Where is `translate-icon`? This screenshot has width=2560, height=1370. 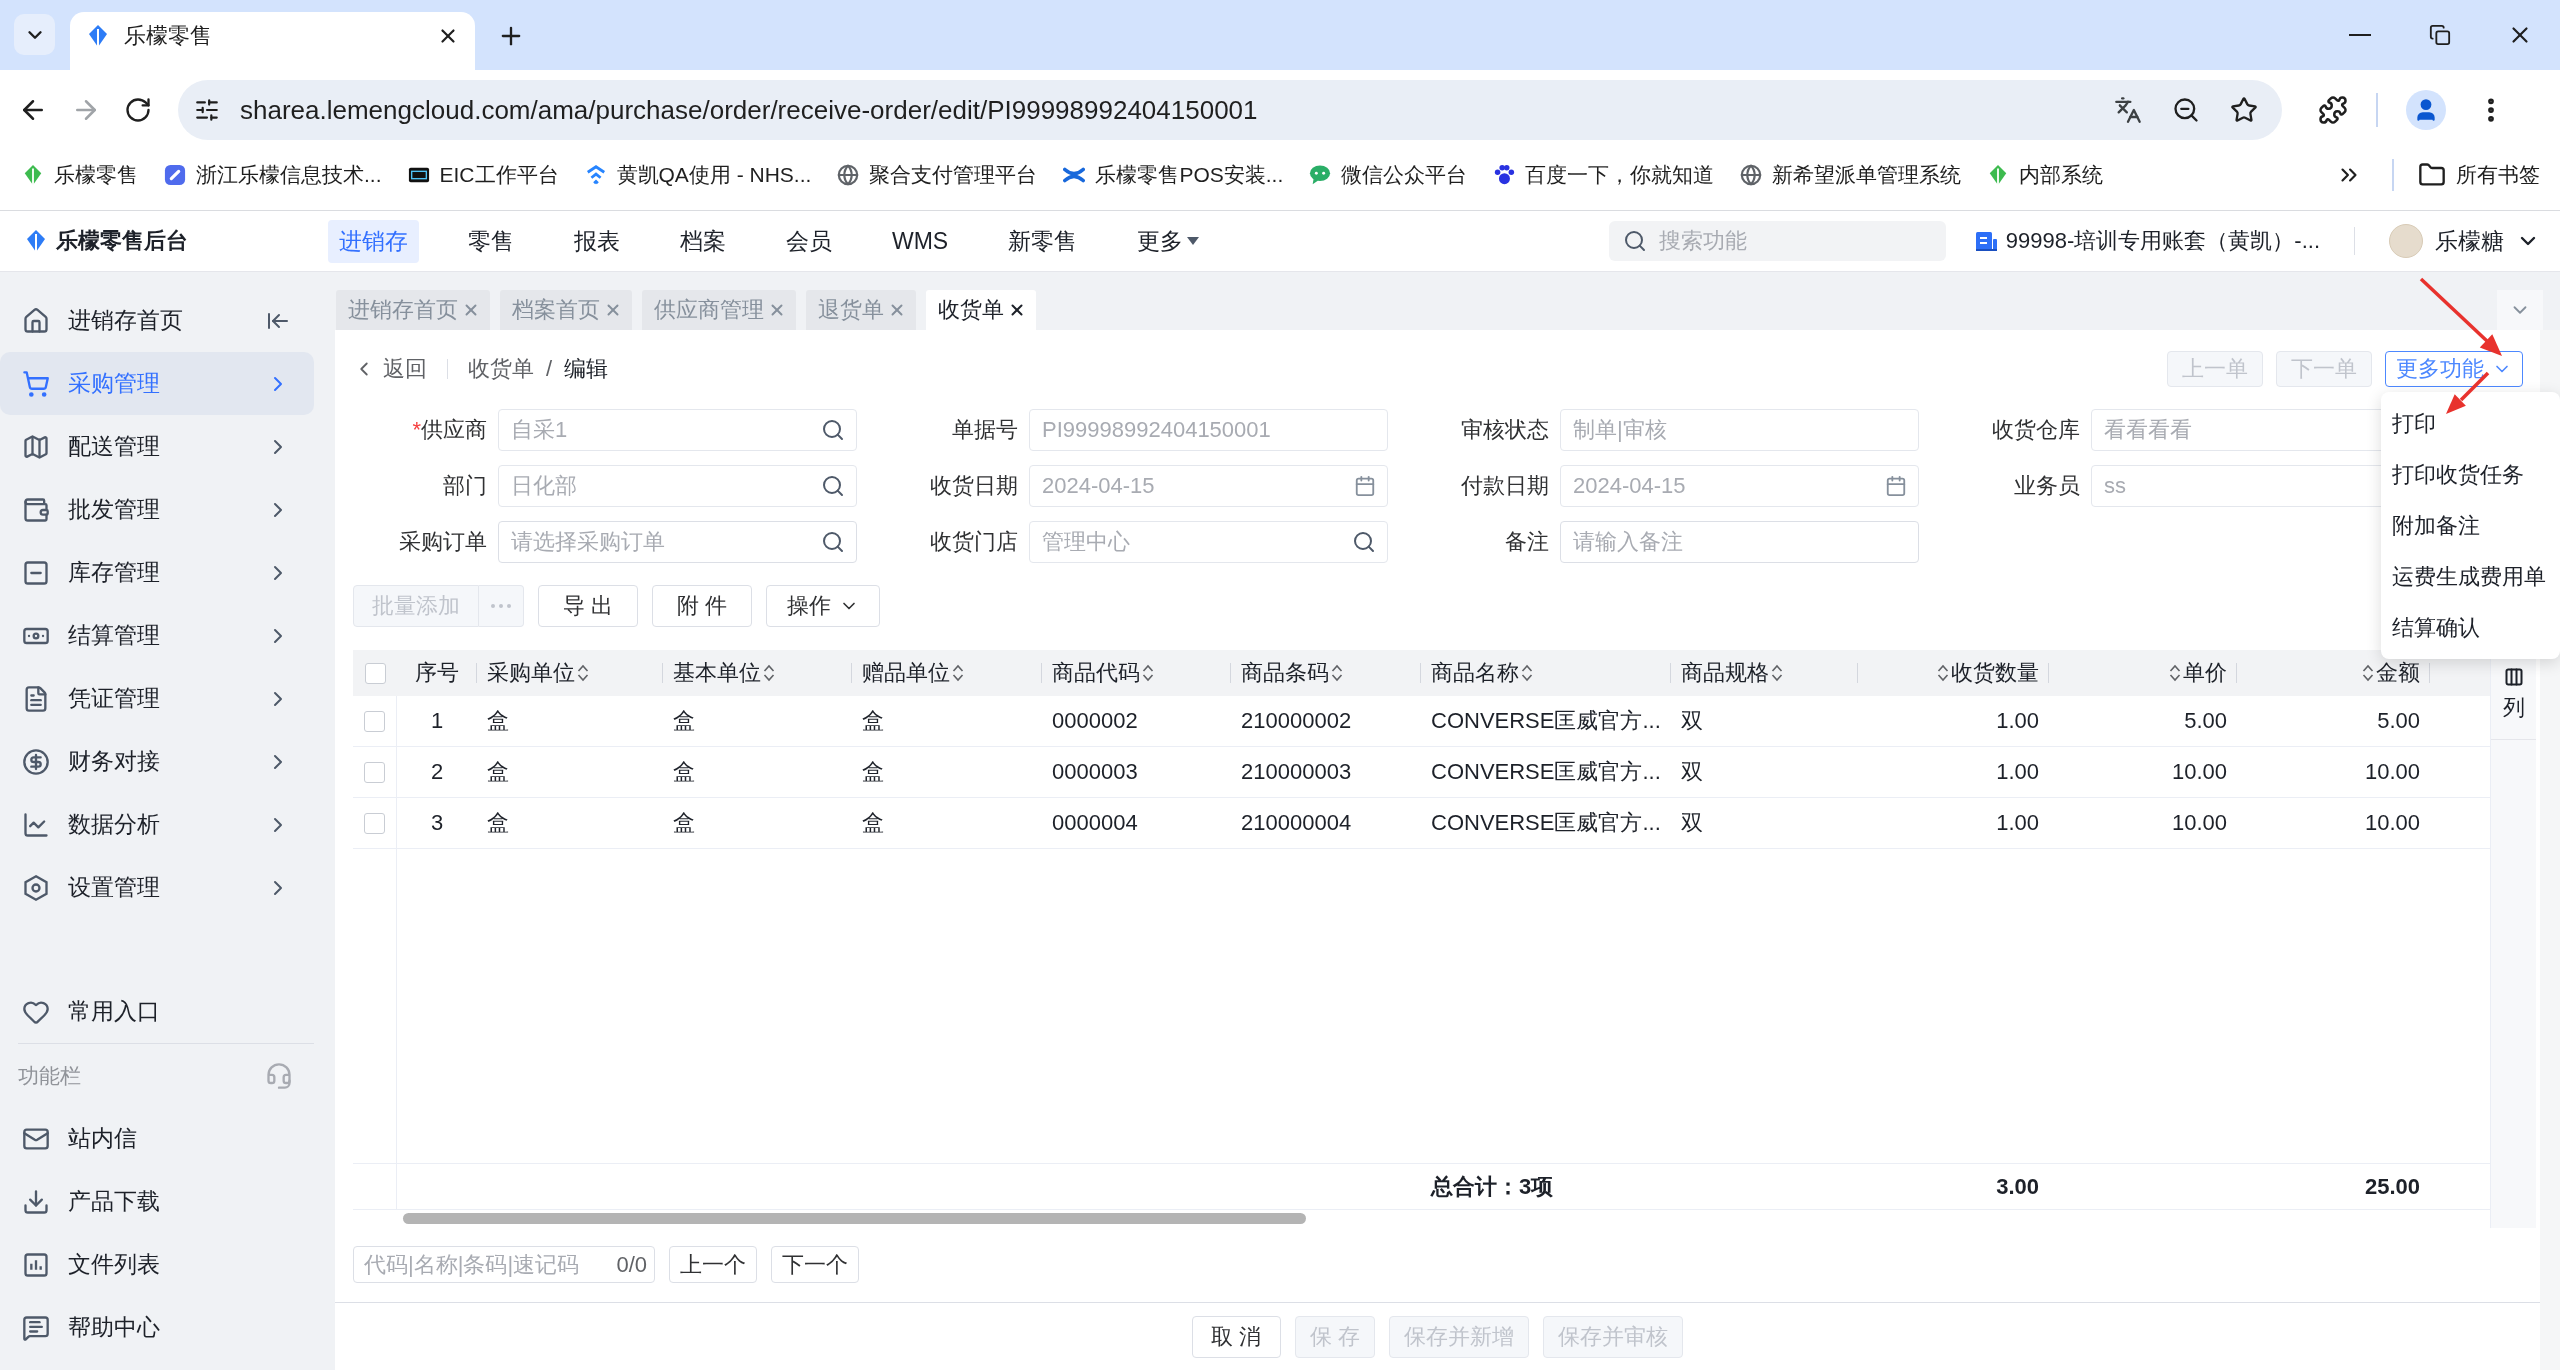 translate-icon is located at coordinates (2128, 110).